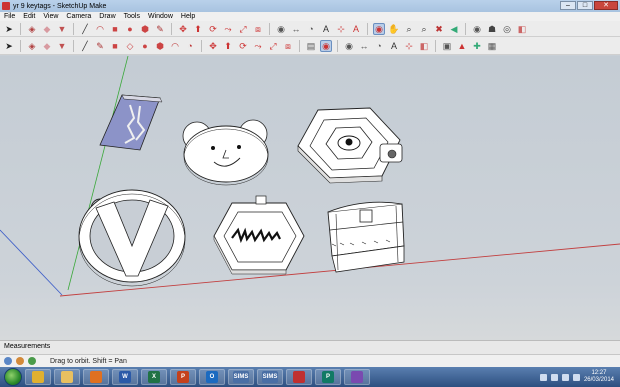  Describe the element at coordinates (477, 29) in the screenshot. I see `position-camera-icon: ◉` at that location.